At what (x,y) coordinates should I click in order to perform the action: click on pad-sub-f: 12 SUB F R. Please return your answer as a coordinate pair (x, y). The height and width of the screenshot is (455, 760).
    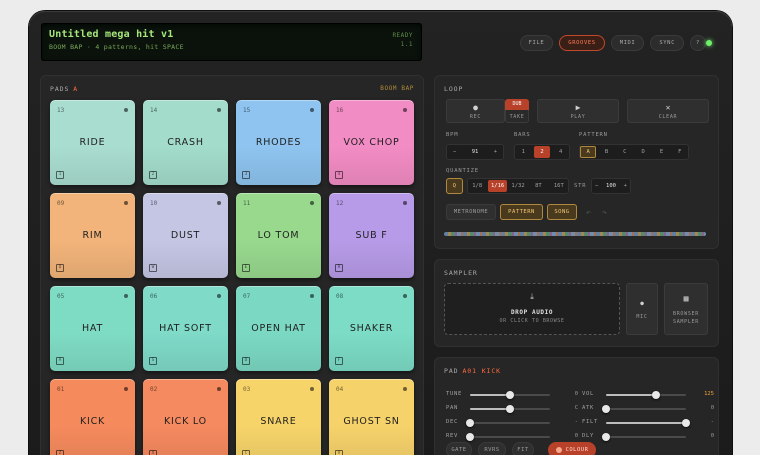
    Looking at the image, I should click on (371, 235).